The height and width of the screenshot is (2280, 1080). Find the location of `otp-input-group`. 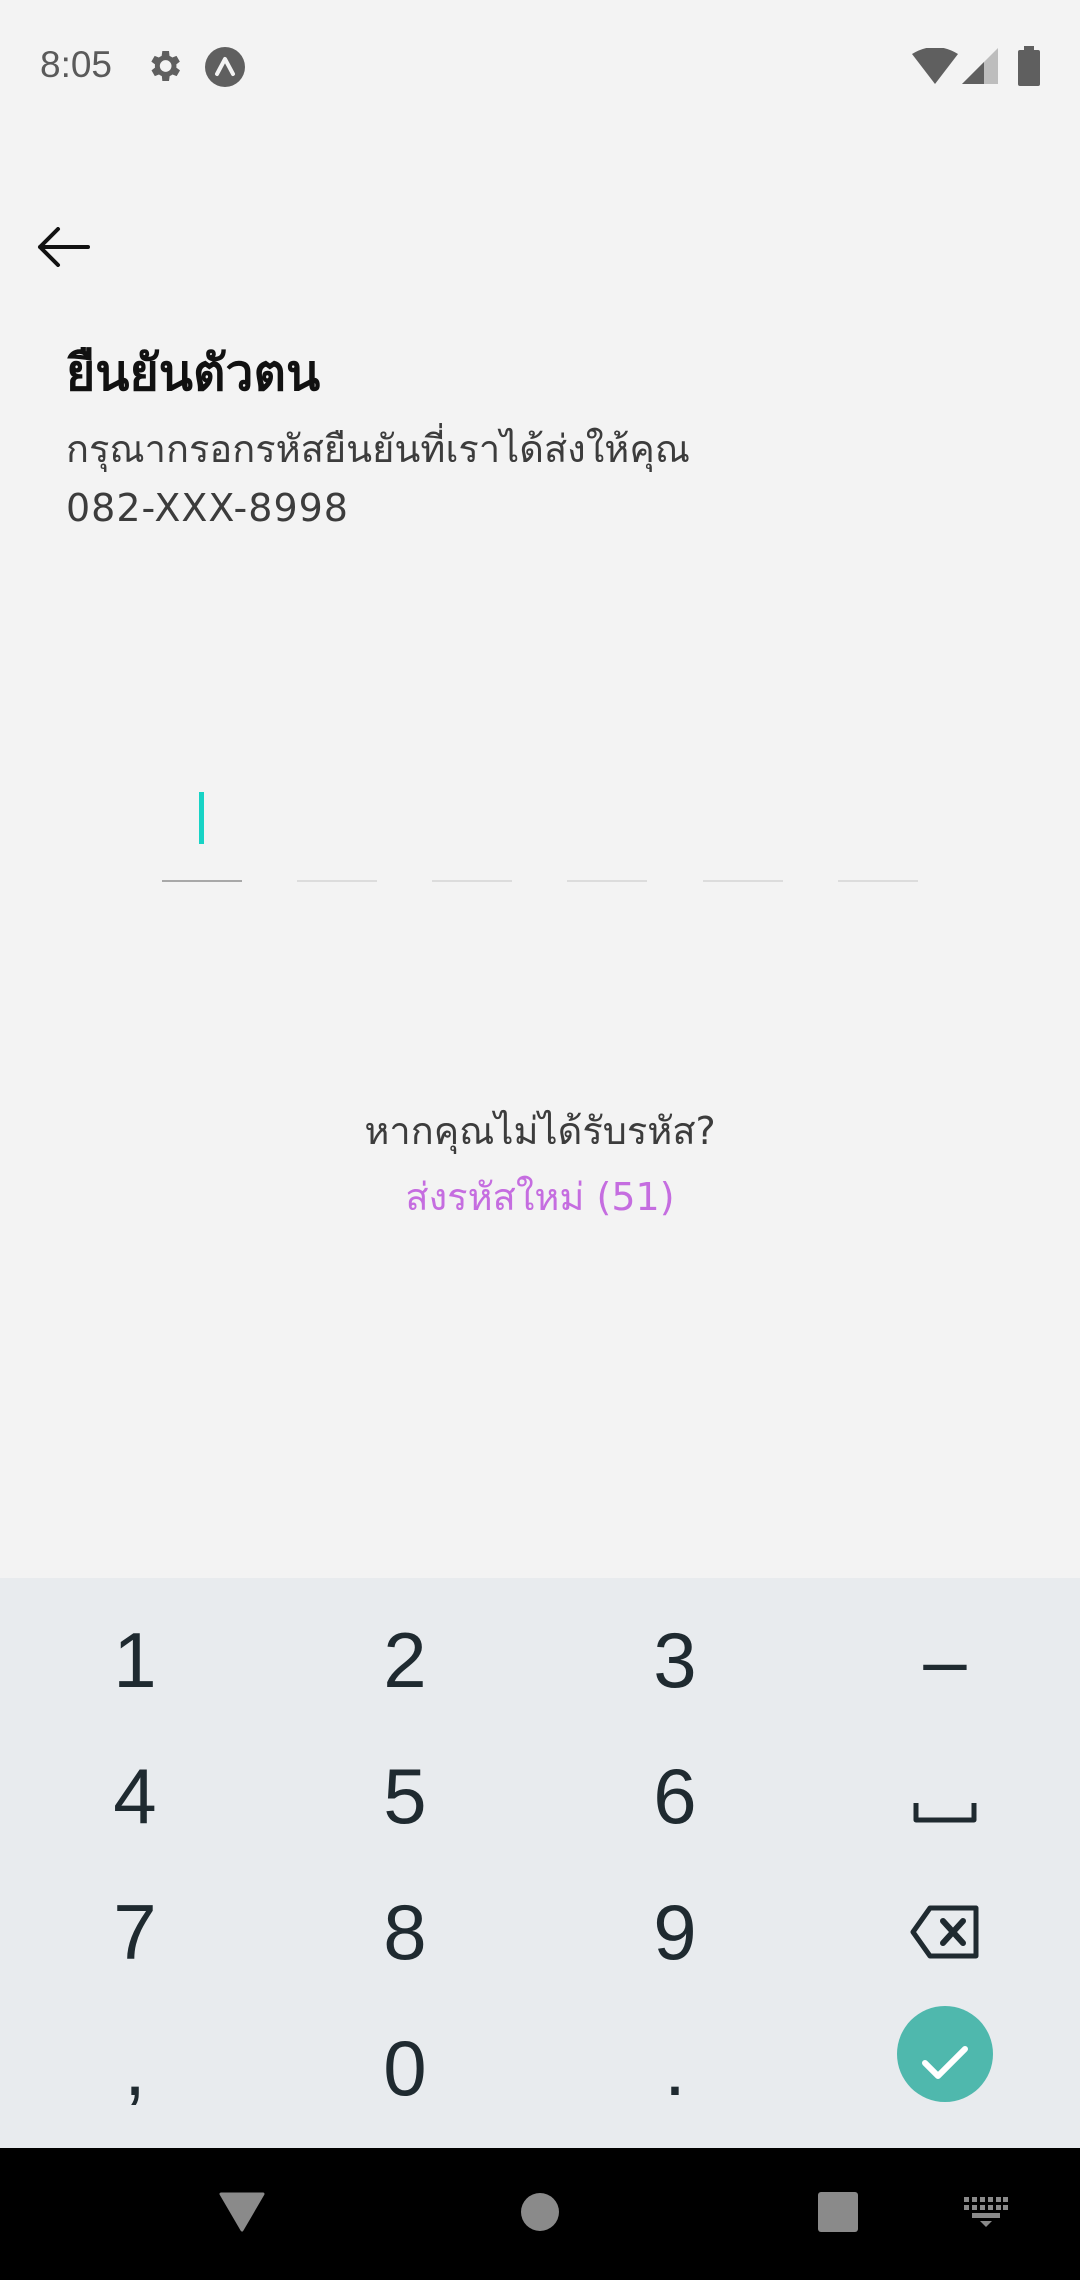

otp-input-group is located at coordinates (542, 826).